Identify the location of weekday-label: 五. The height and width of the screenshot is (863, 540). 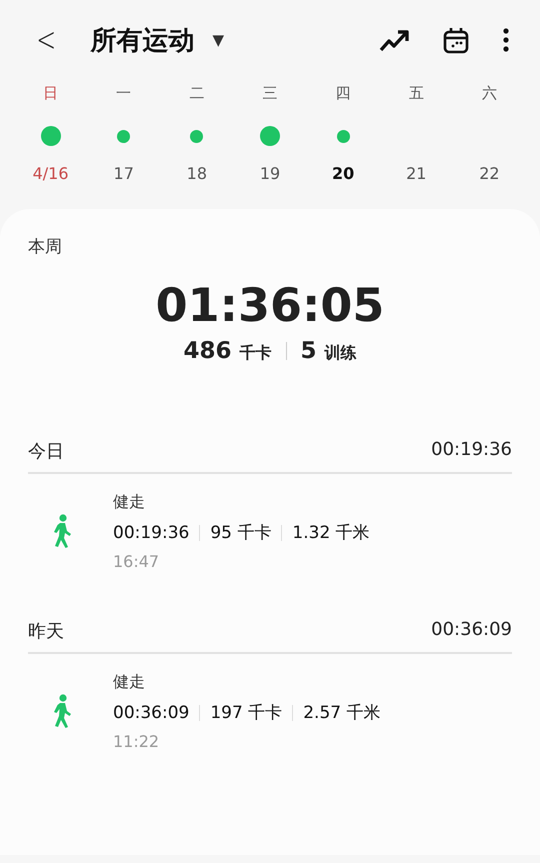
(416, 94).